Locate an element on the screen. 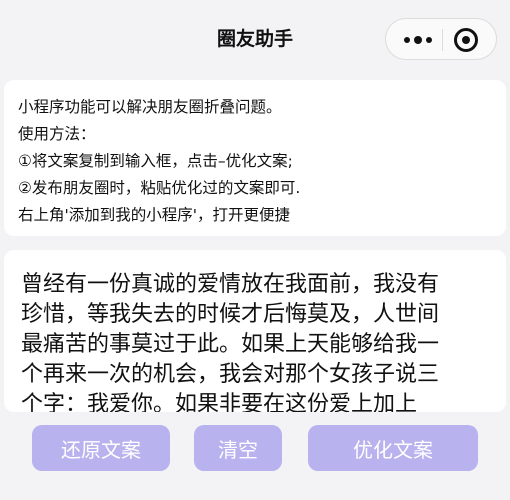 The height and width of the screenshot is (500, 510). capsule-divider is located at coordinates (442, 40).